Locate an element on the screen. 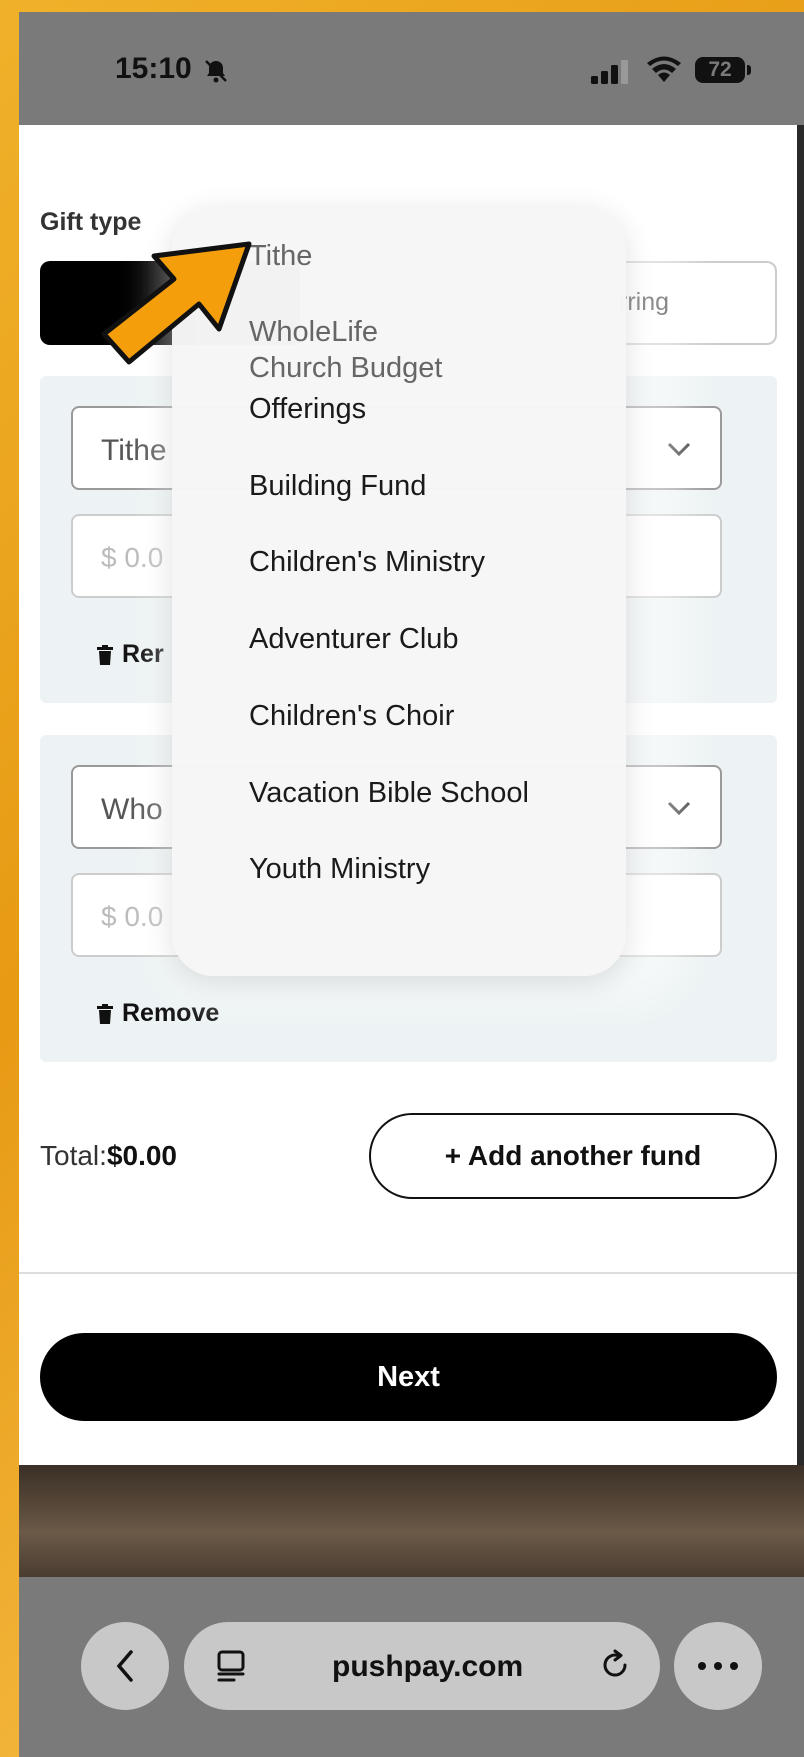 The image size is (804, 1757). reload-icon is located at coordinates (615, 1665).